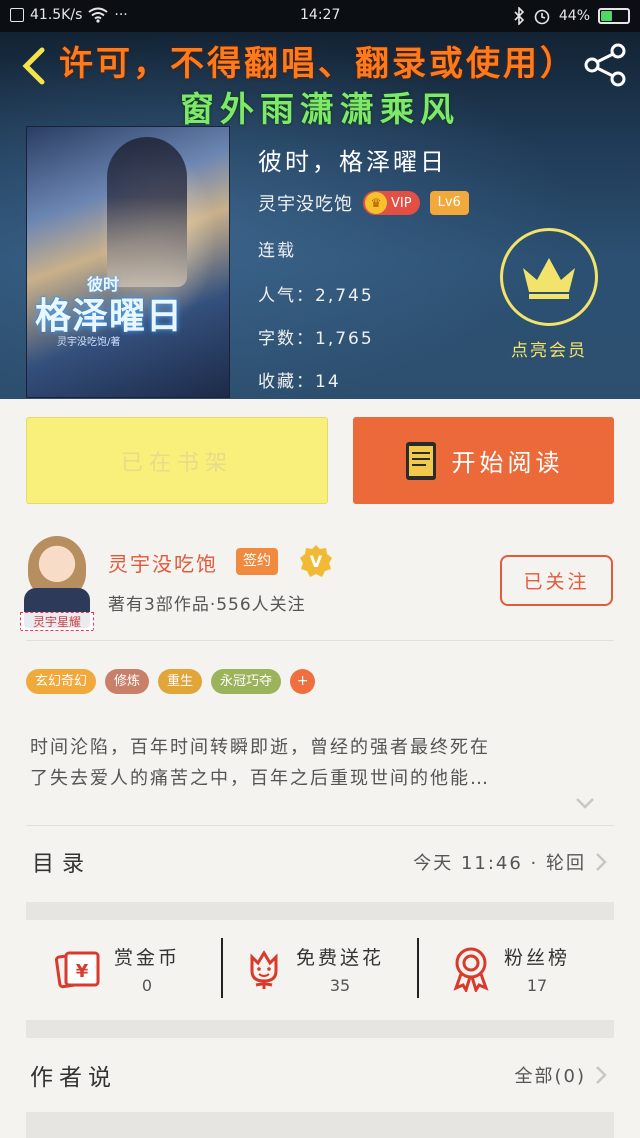  I want to click on avatar: 灵宇星耀, so click(57, 582).